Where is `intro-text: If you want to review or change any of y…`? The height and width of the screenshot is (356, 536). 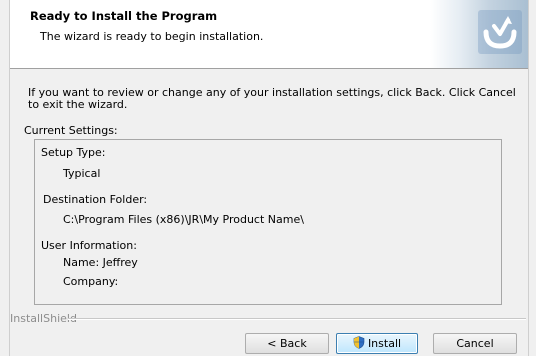
intro-text: If you want to review or change any of y… is located at coordinates (272, 98).